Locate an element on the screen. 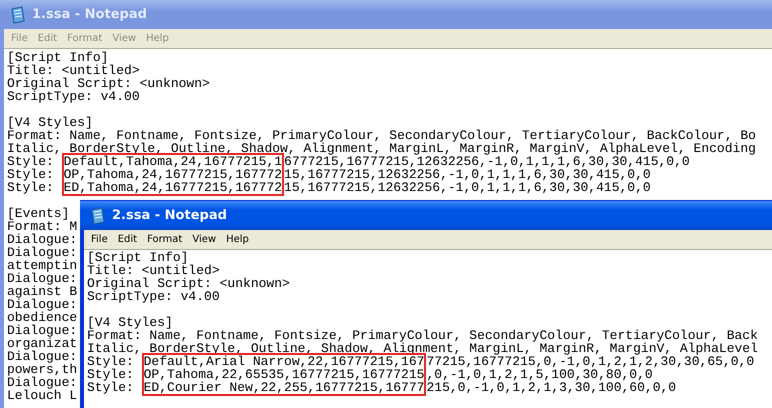 The width and height of the screenshot is (772, 408). text-line: 77215,16777215,0,-1,0,1,2,1,2,30,30,65,0,0 is located at coordinates (590, 361).